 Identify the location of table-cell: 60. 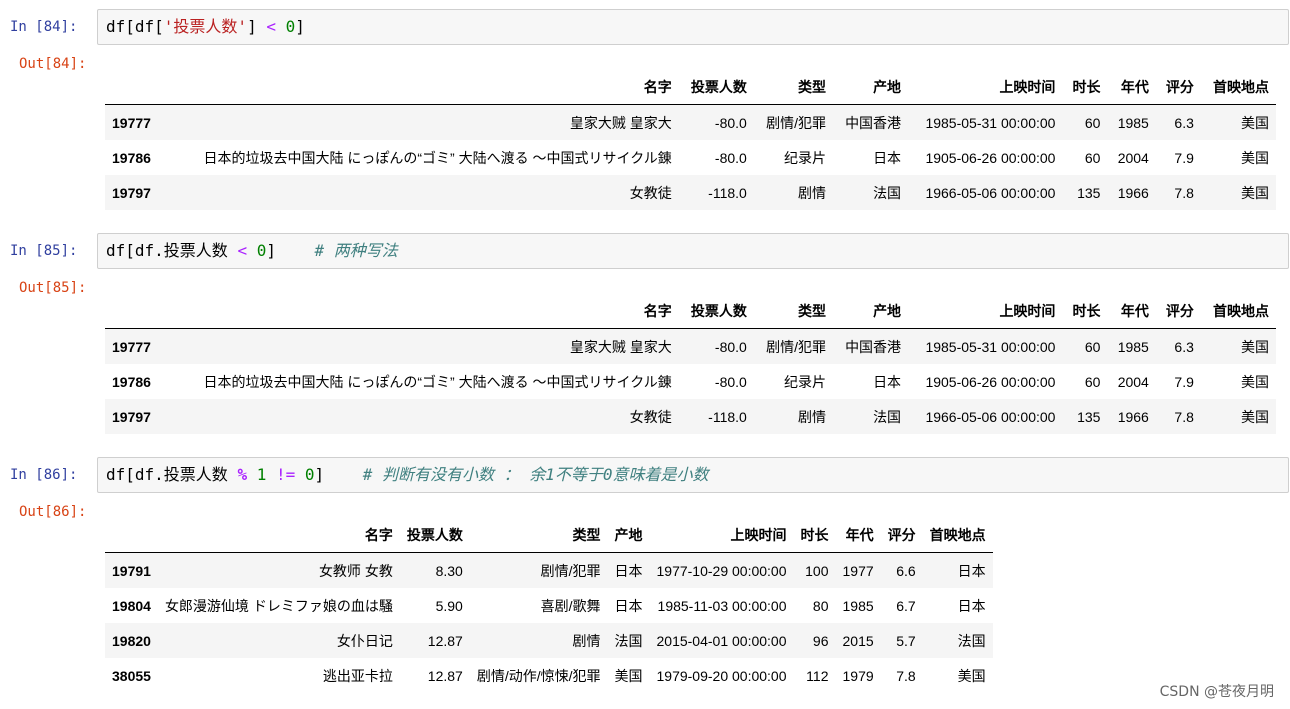
(1092, 157).